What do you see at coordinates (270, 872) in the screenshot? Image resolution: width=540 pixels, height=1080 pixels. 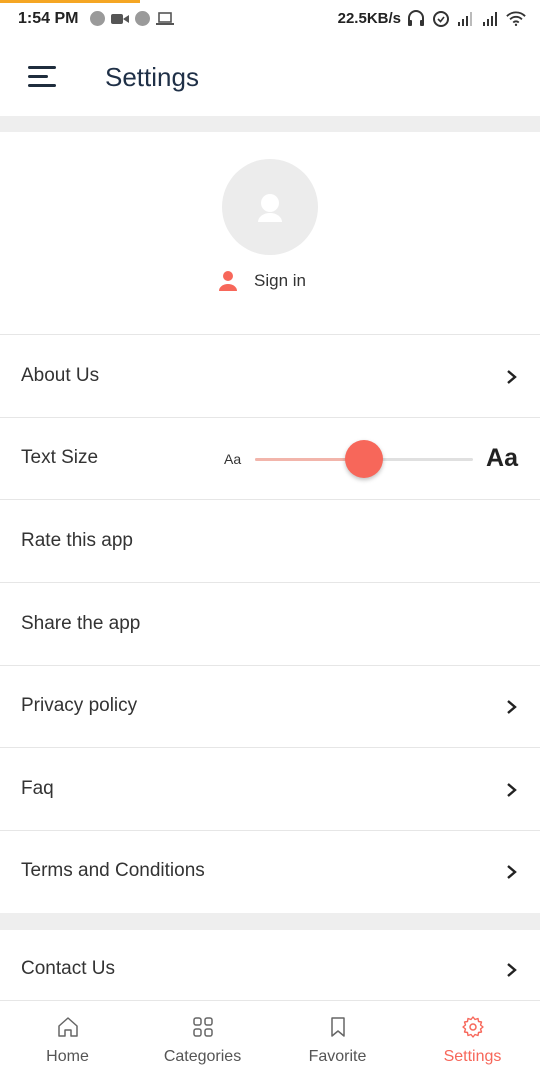 I see `menu-item-terms: Terms and Conditions` at bounding box center [270, 872].